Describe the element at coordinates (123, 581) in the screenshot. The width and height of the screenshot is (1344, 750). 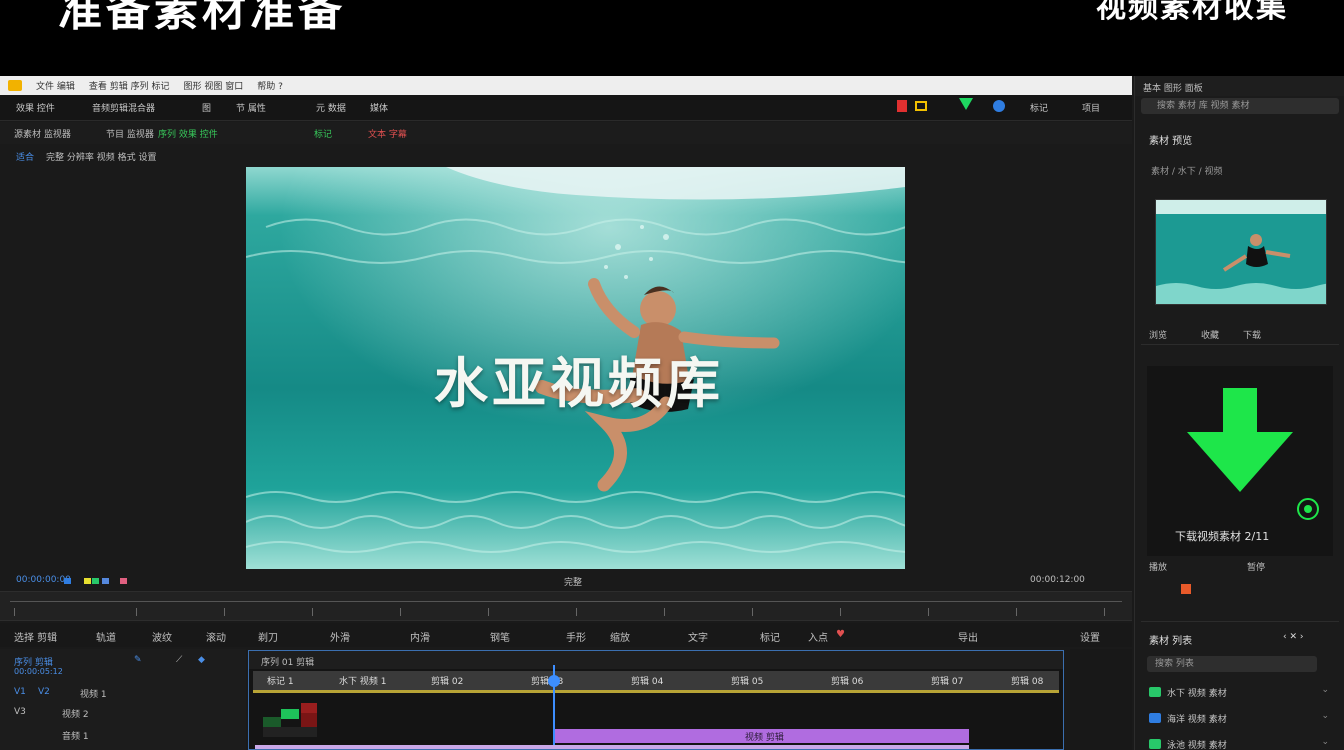
I see `color-swatch-pink` at that location.